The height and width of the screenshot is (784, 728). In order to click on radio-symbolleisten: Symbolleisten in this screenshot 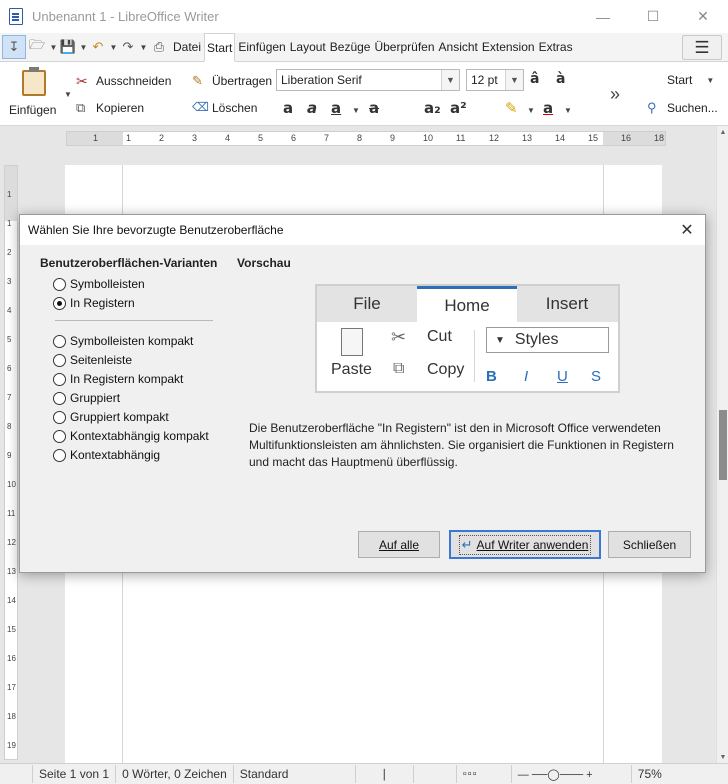, I will do `click(99, 284)`.